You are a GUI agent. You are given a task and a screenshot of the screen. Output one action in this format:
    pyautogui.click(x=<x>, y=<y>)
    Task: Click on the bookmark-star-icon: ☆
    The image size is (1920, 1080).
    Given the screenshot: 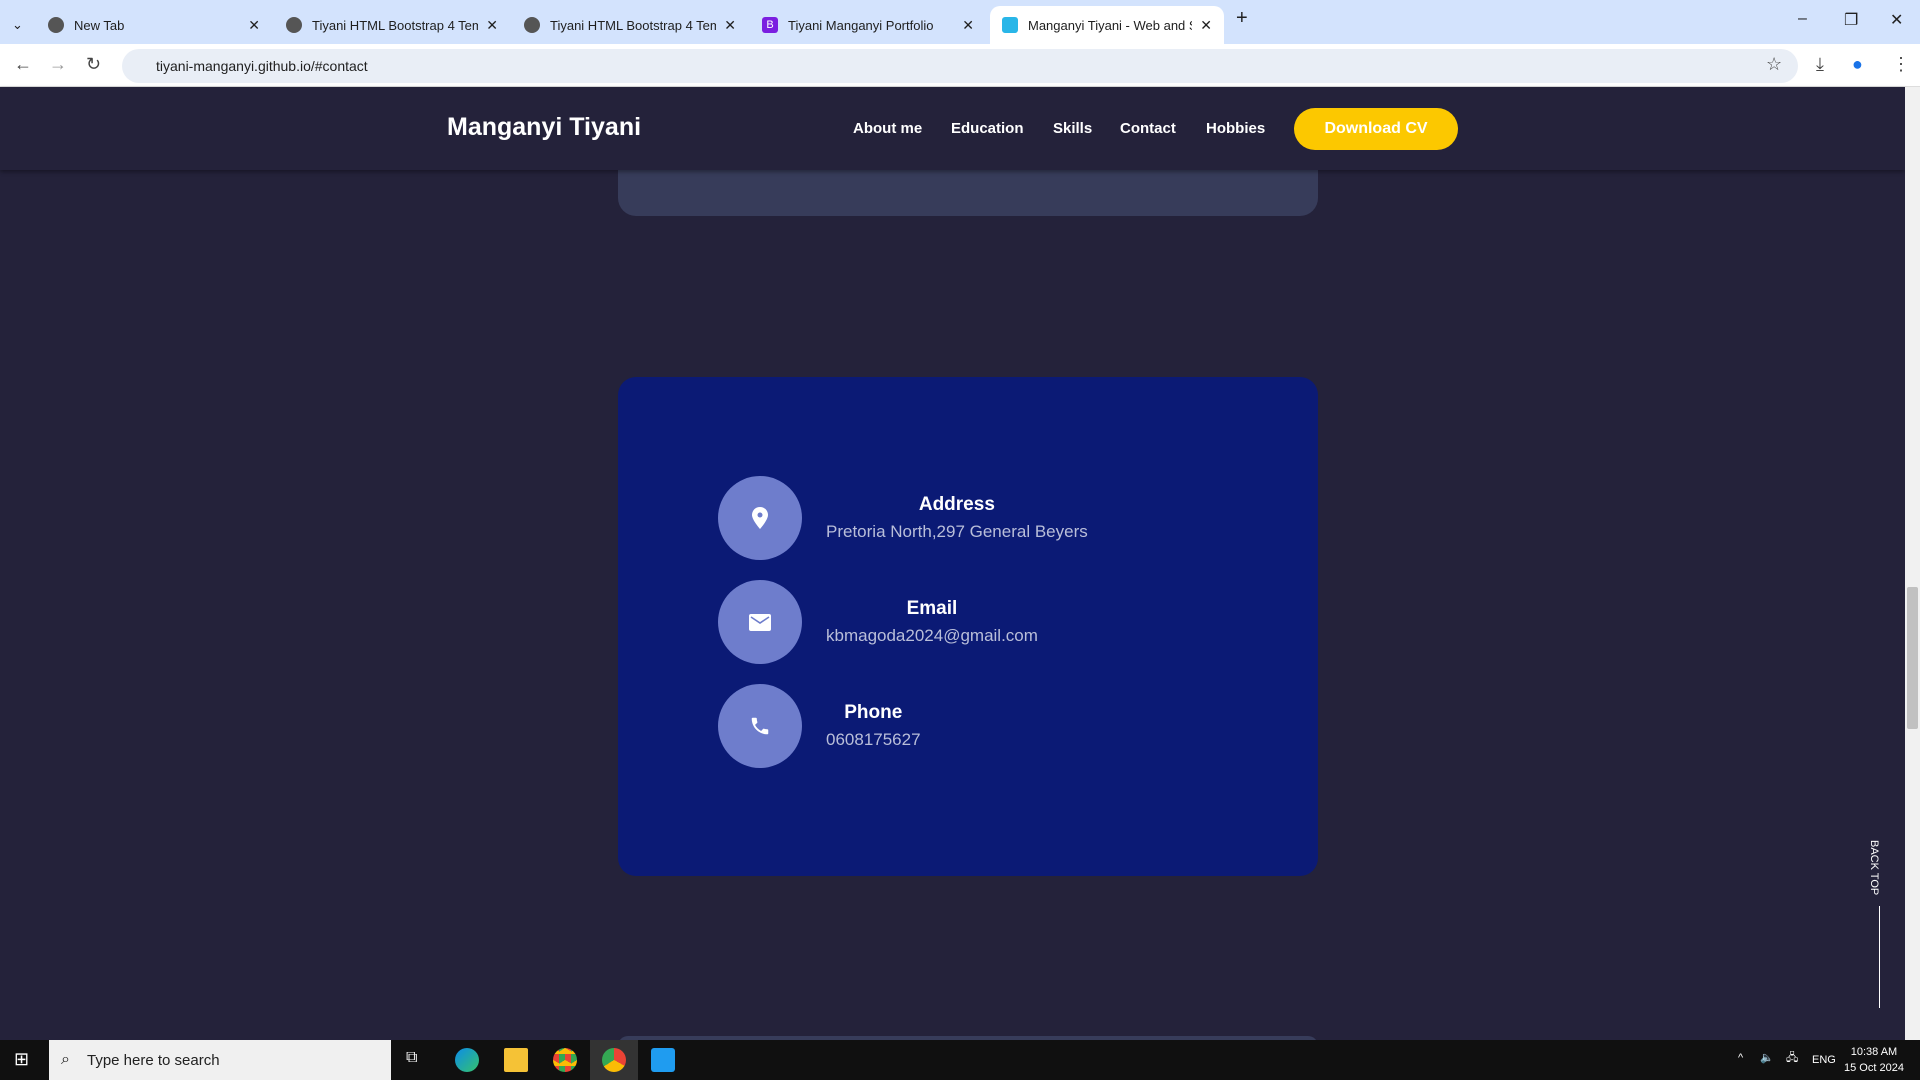 What is the action you would take?
    pyautogui.click(x=1774, y=64)
    